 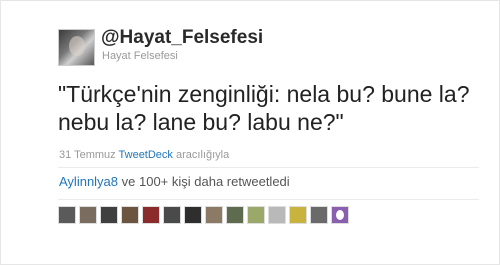 I want to click on tweet-meta: 31 Temmuz TweetDeck aracılığıyla, so click(x=144, y=155).